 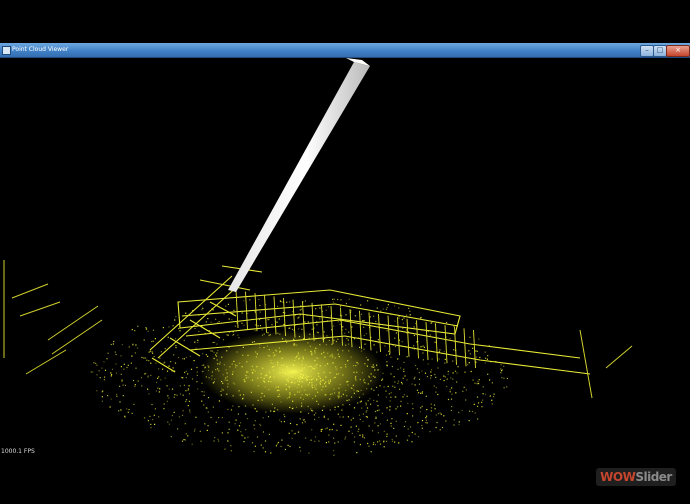 What do you see at coordinates (18, 451) in the screenshot?
I see `fps-counter: 1000.1 FPS` at bounding box center [18, 451].